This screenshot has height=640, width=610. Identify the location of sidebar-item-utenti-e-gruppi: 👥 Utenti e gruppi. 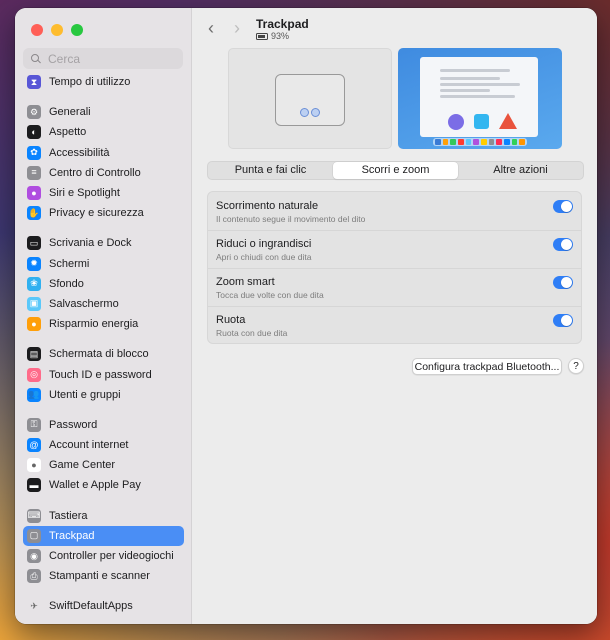
(103, 395).